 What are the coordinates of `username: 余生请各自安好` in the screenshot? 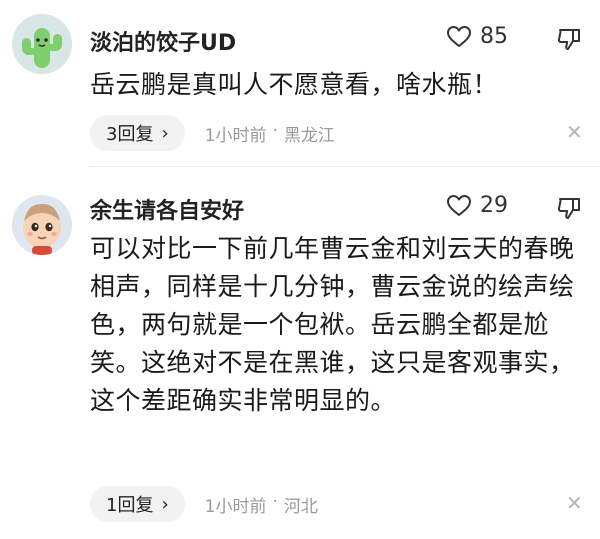 It's located at (167, 209).